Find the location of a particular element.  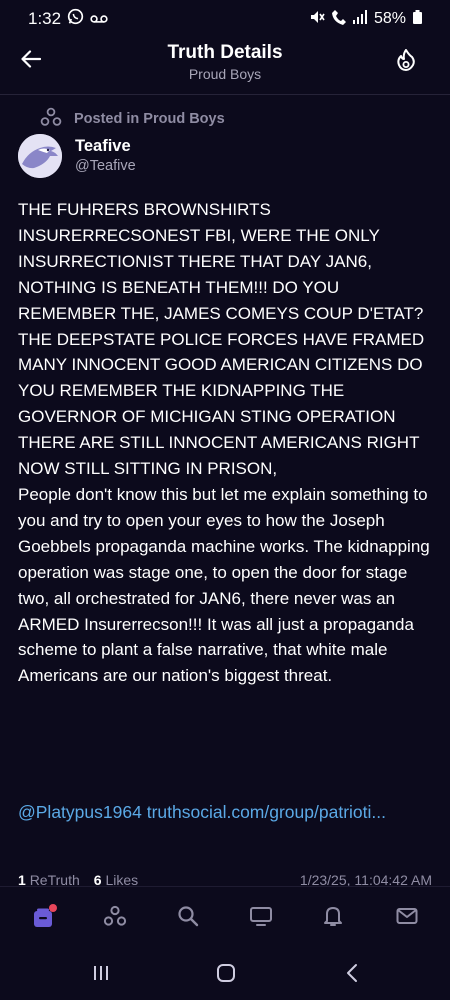

mute-icon is located at coordinates (317, 19).